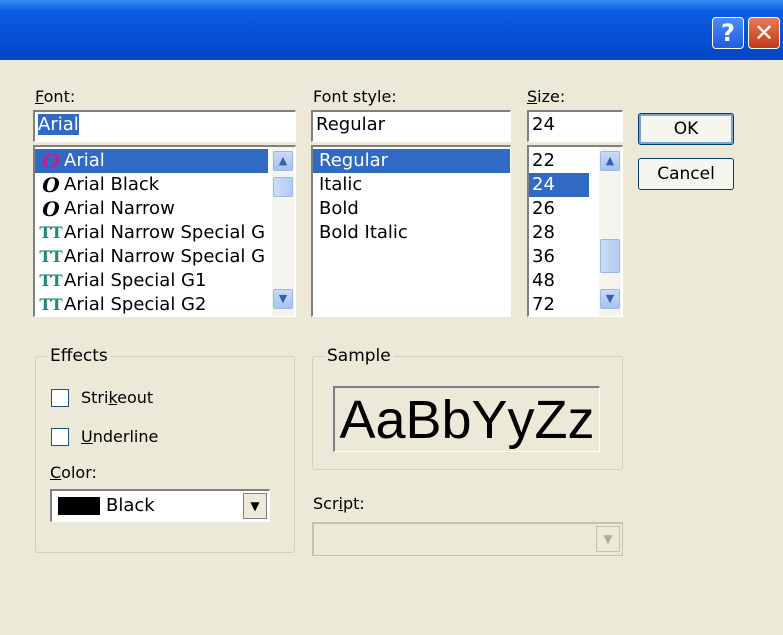  Describe the element at coordinates (60, 398) in the screenshot. I see `strikeout-checkbox` at that location.